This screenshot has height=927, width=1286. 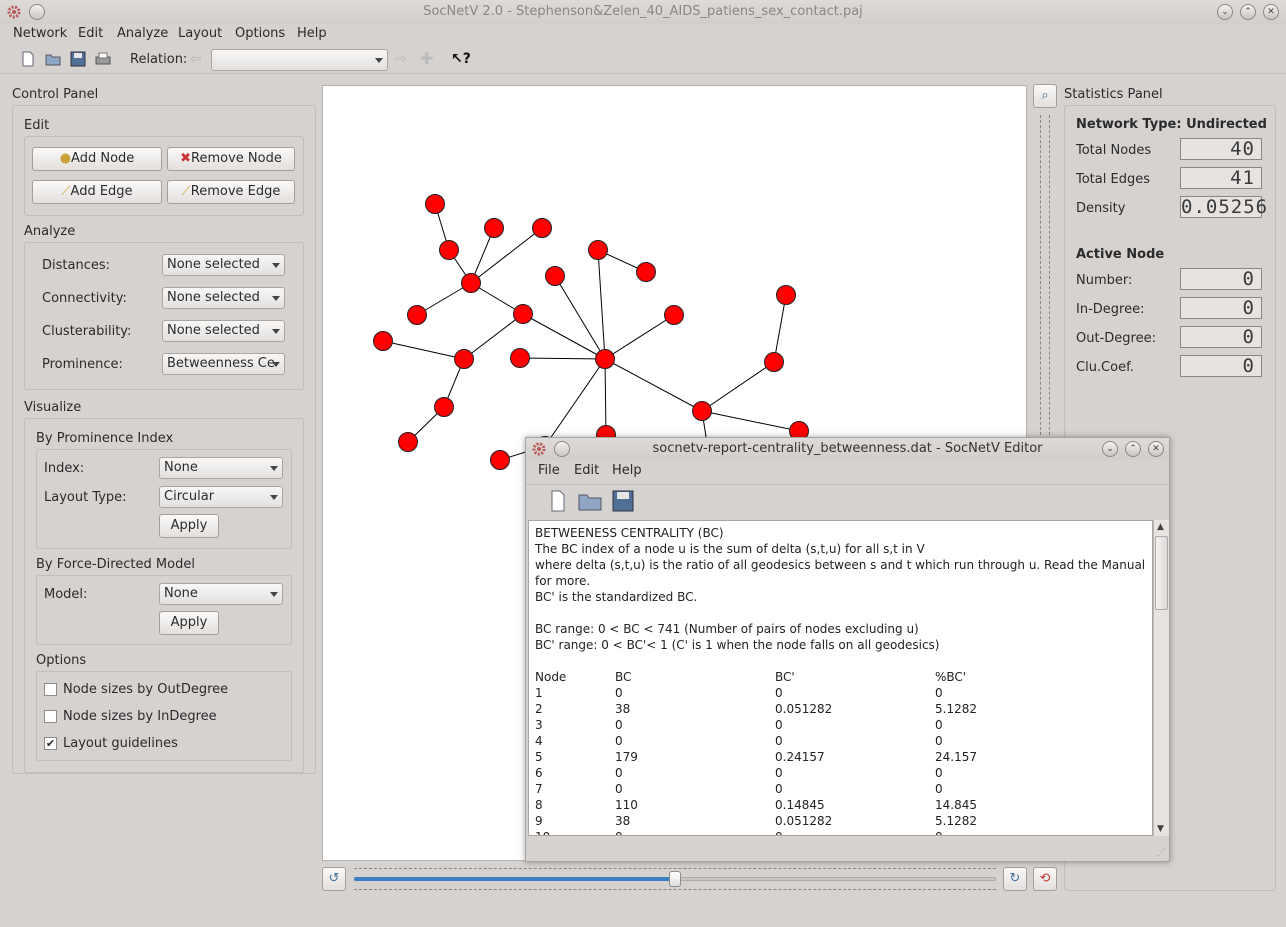 I want to click on editor-menu-file: File, so click(x=549, y=470).